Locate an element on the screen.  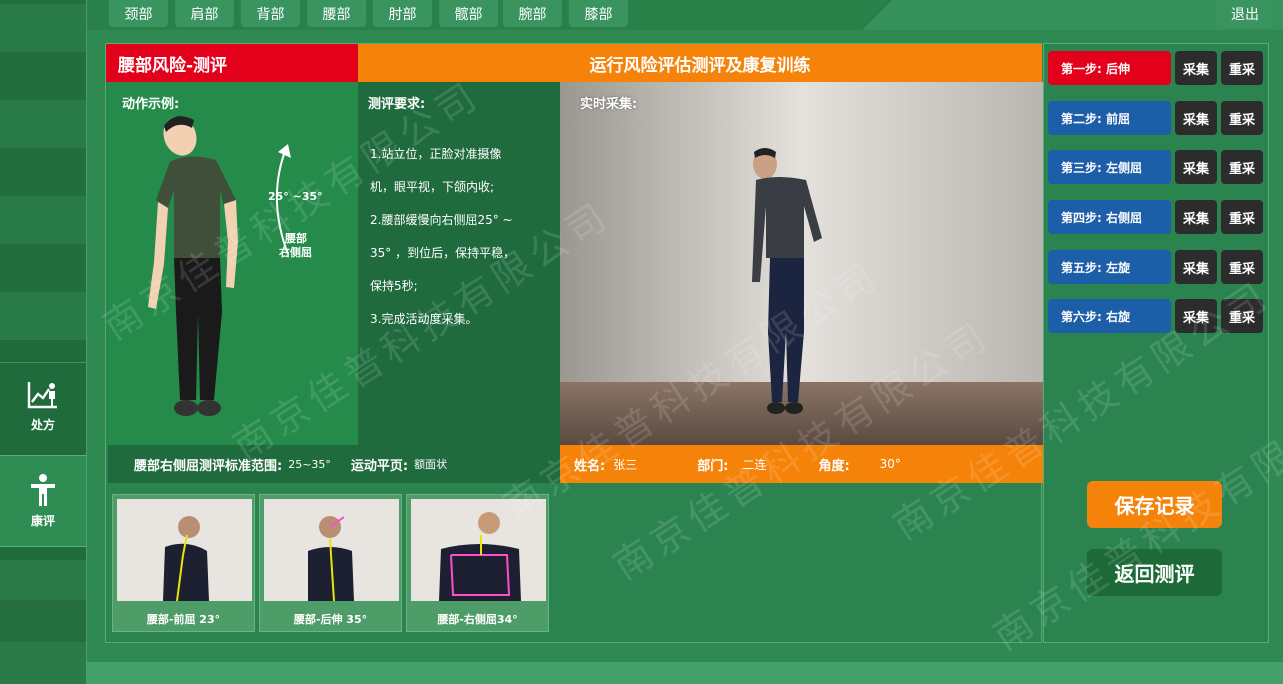
nav-decor is located at coordinates (877, 15).